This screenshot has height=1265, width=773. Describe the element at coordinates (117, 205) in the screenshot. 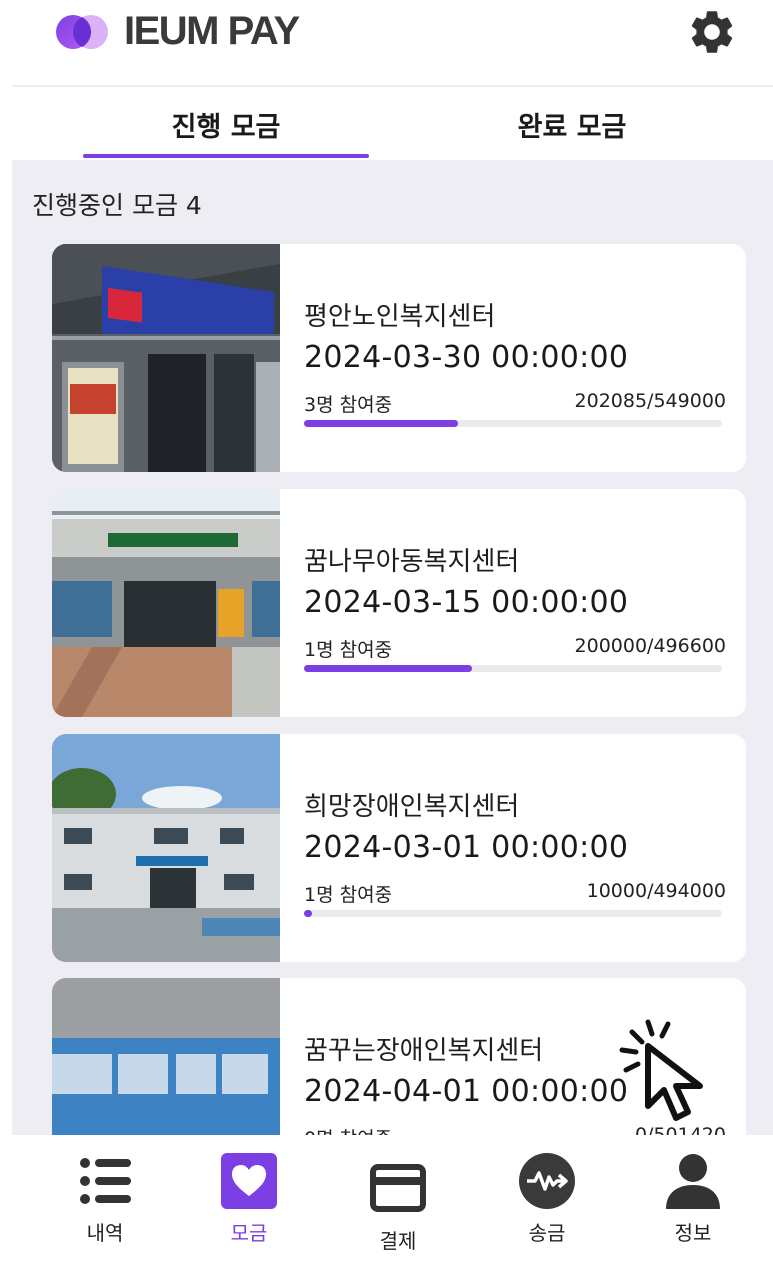

I see `section-title: 진행중인 모금 4` at that location.